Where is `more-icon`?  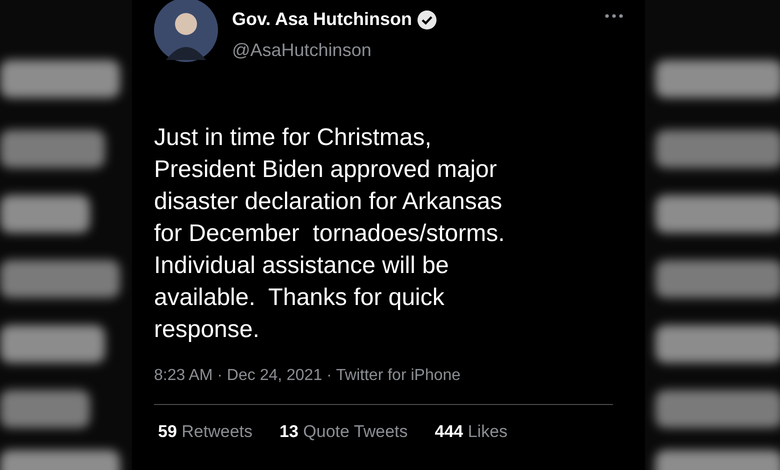
more-icon is located at coordinates (614, 16).